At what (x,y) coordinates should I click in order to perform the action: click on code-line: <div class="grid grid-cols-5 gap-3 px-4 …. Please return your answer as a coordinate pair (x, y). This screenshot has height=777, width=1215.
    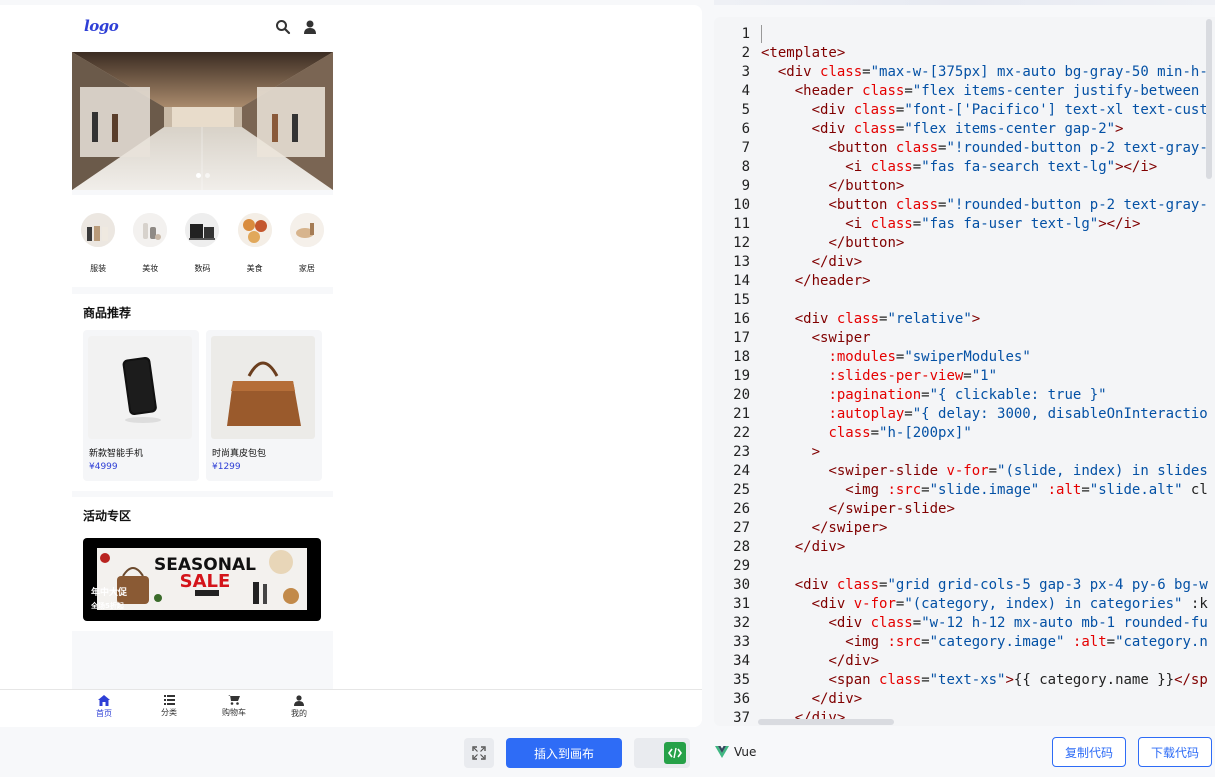
    Looking at the image, I should click on (1001, 585).